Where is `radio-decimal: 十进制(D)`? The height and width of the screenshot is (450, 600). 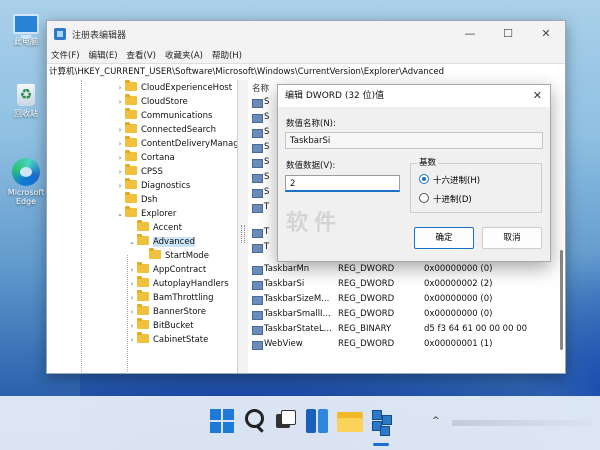 radio-decimal: 十进制(D) is located at coordinates (445, 199).